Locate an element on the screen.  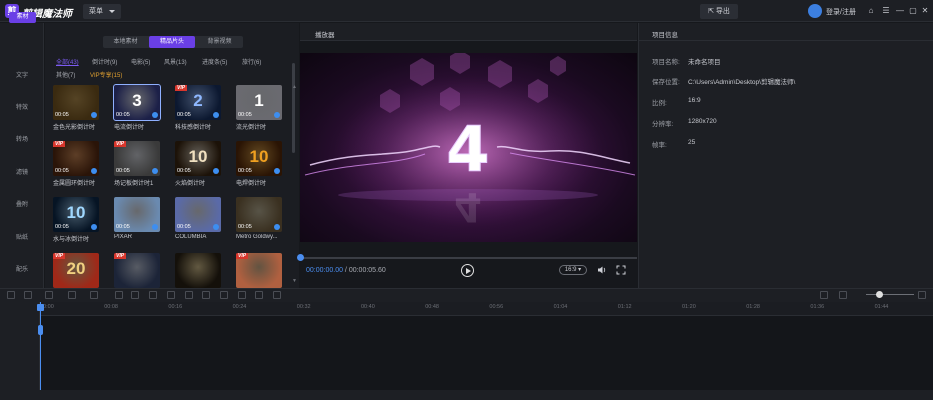
category-all: 全部(43) is located at coordinates (67, 61).